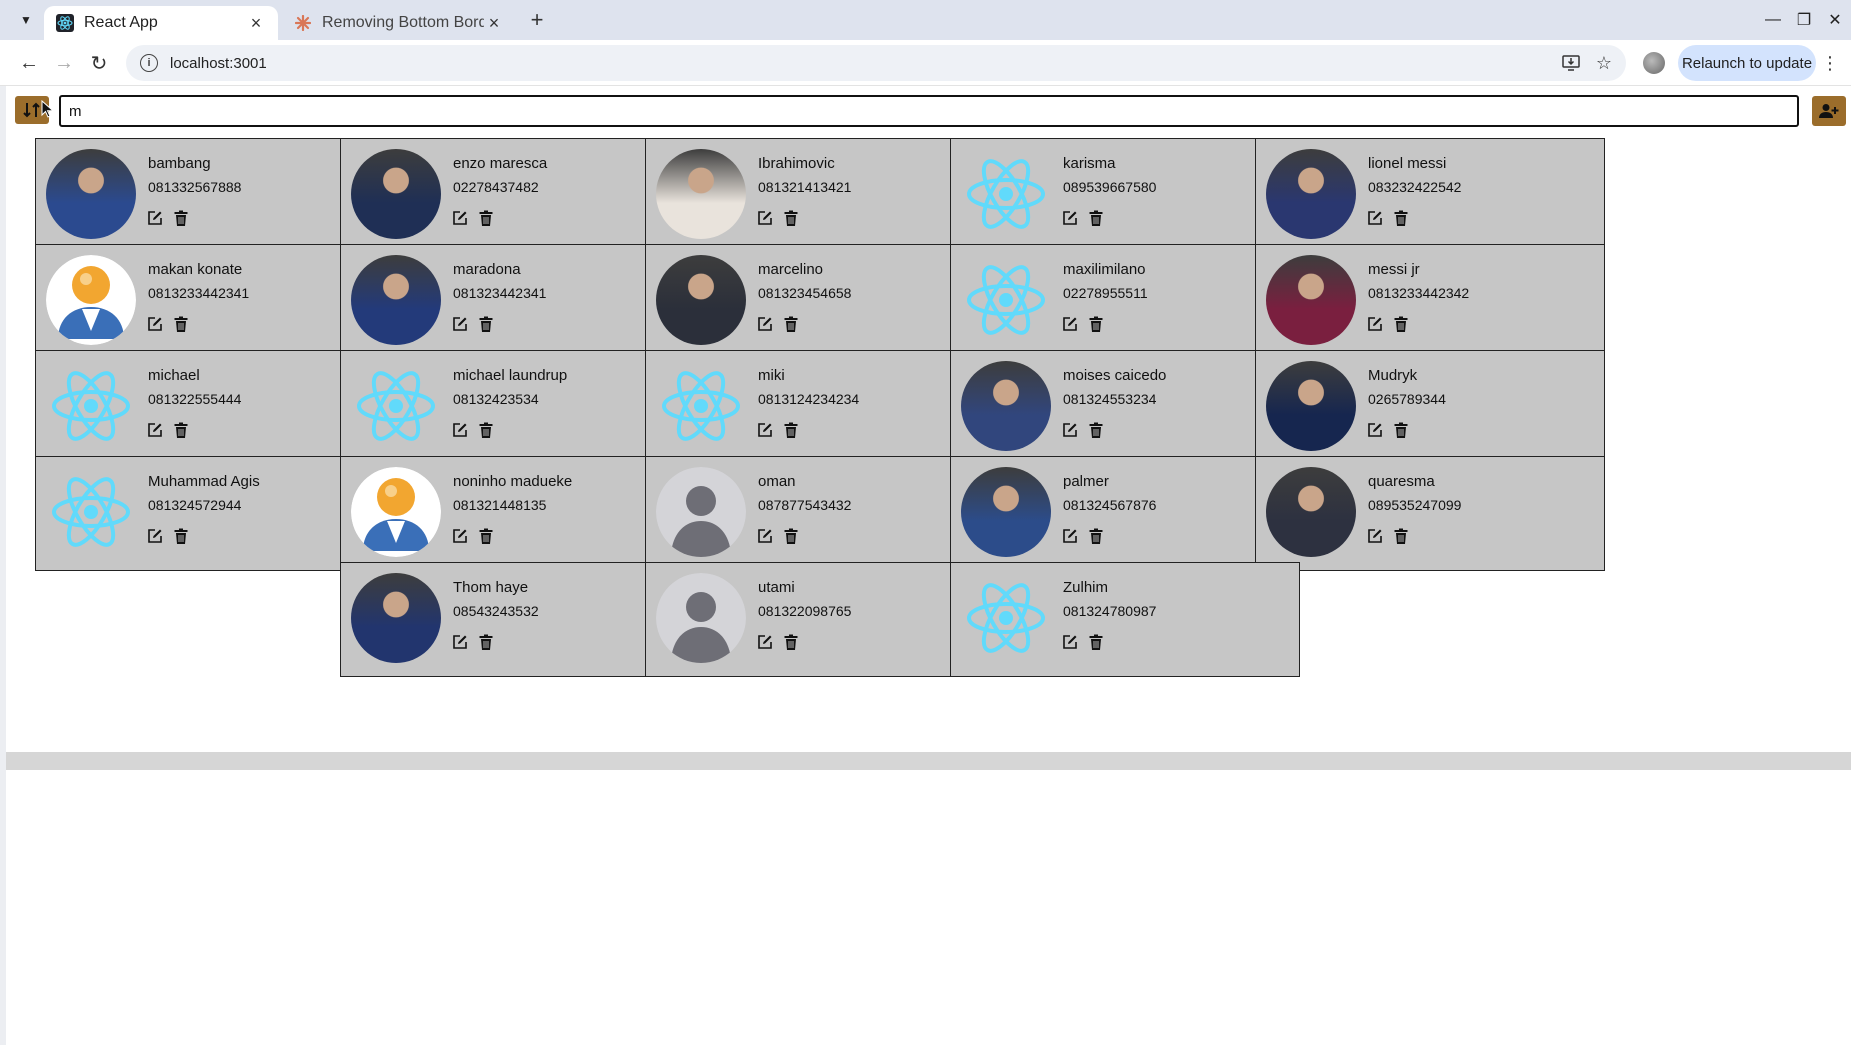  Describe the element at coordinates (161, 23) in the screenshot. I see `tab-react-app: React App ×` at that location.